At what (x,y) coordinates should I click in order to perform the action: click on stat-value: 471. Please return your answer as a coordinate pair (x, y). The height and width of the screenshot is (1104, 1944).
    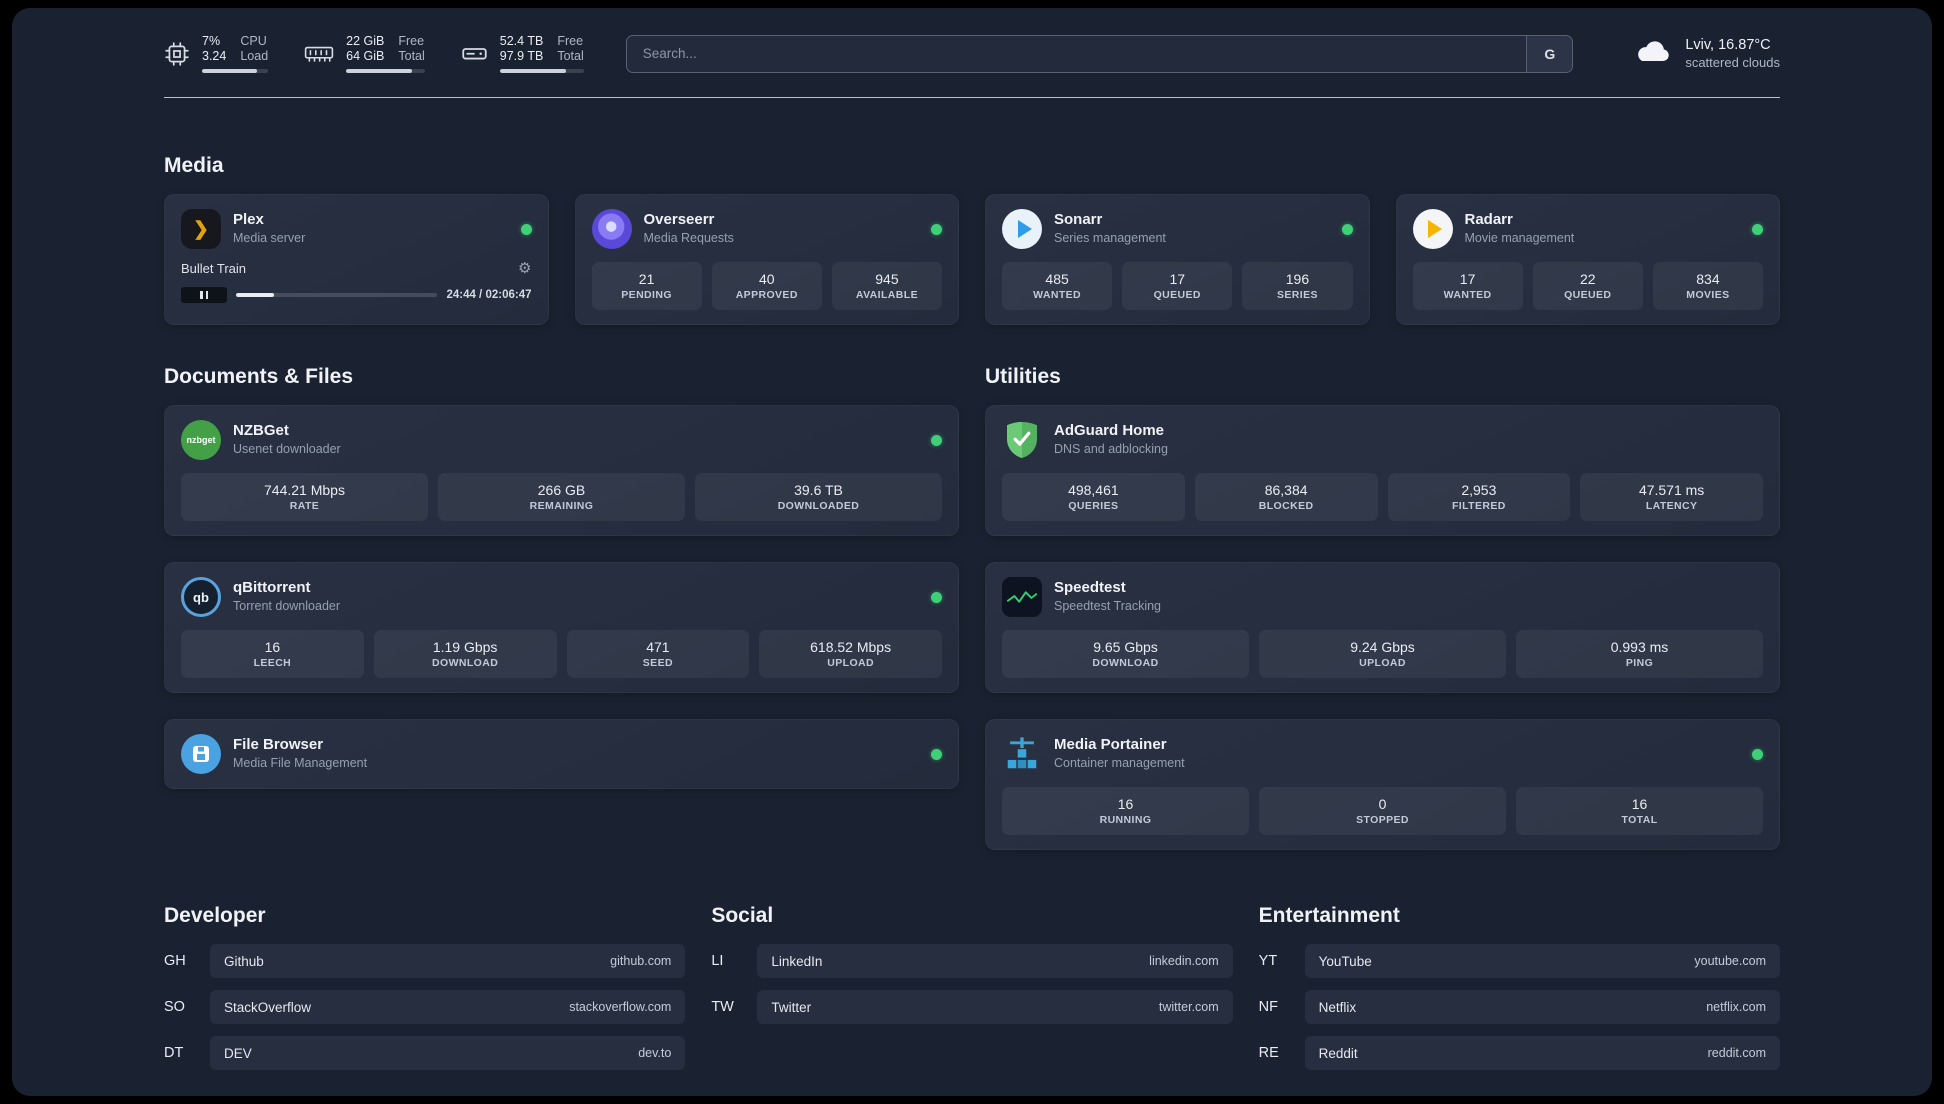
    Looking at the image, I should click on (658, 647).